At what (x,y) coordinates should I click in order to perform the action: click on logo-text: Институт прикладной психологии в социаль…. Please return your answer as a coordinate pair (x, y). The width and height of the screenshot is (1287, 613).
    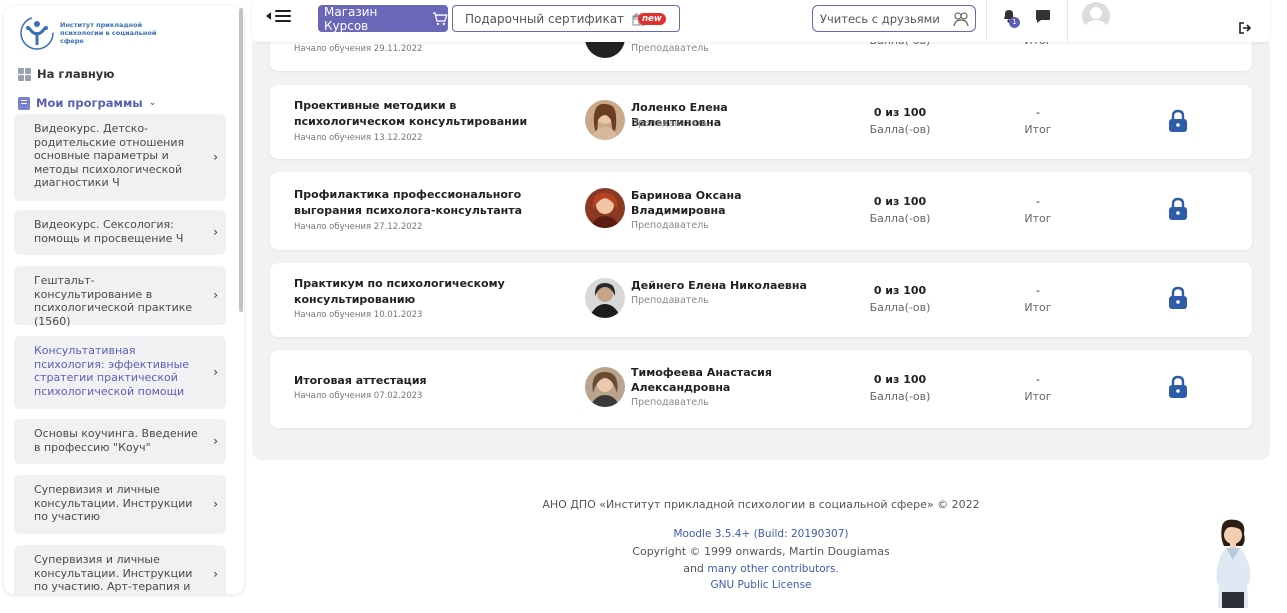
    Looking at the image, I should click on (108, 33).